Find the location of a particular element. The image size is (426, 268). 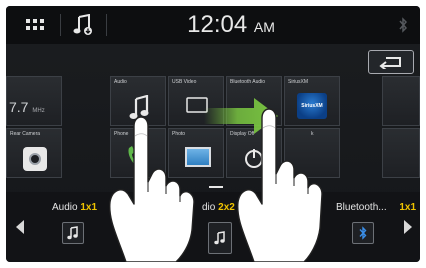

return-arrow-icon is located at coordinates (390, 63).